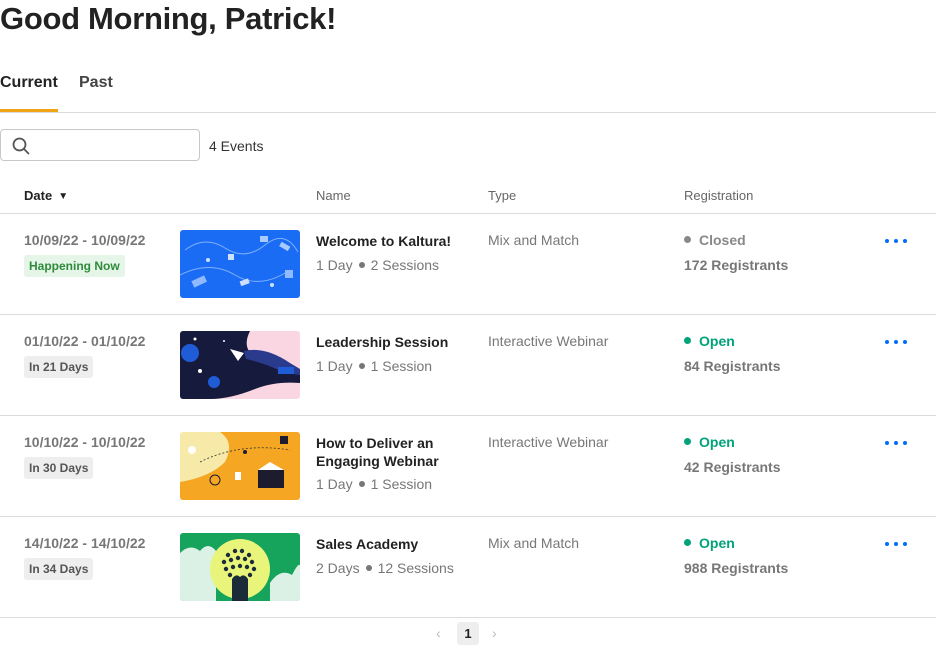 This screenshot has width=936, height=651. Describe the element at coordinates (732, 467) in the screenshot. I see `registrant-count: 42 Registrants` at that location.